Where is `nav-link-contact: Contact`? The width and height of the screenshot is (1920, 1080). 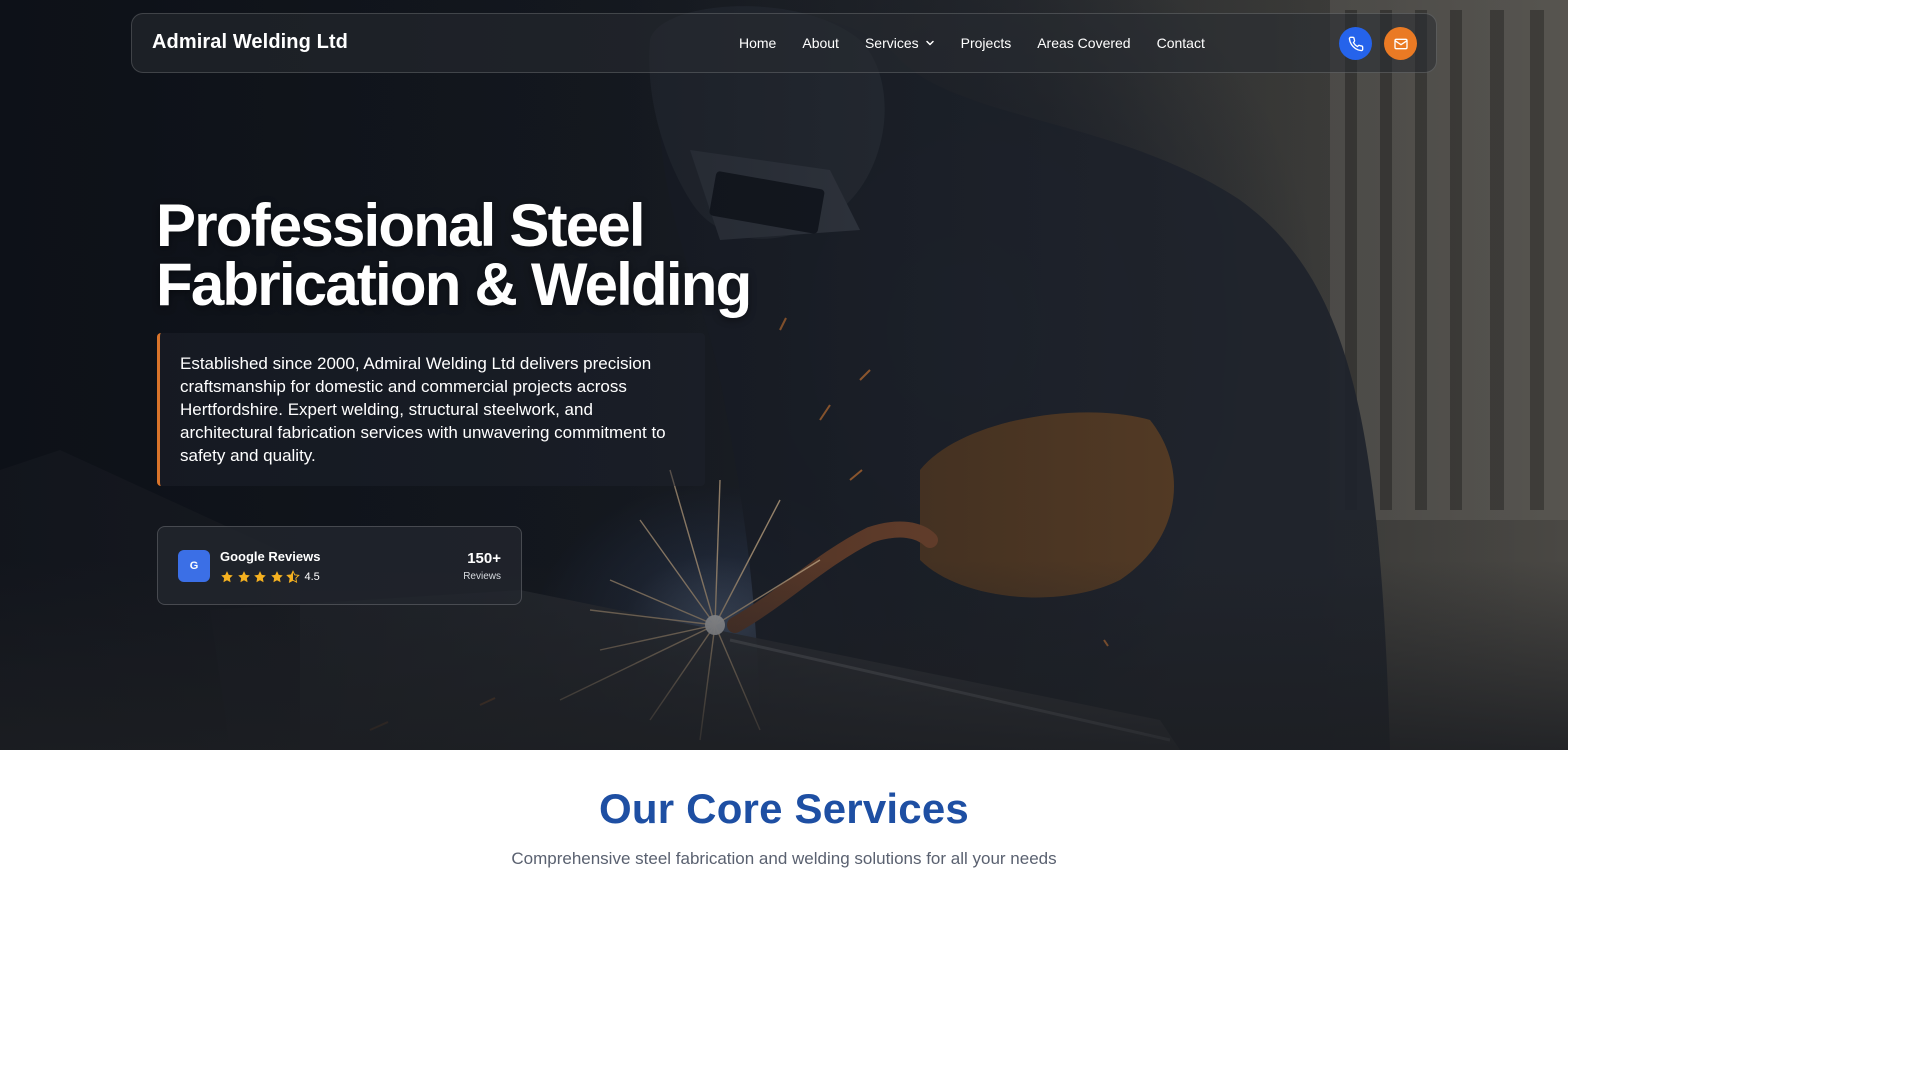
nav-link-contact: Contact is located at coordinates (1181, 43).